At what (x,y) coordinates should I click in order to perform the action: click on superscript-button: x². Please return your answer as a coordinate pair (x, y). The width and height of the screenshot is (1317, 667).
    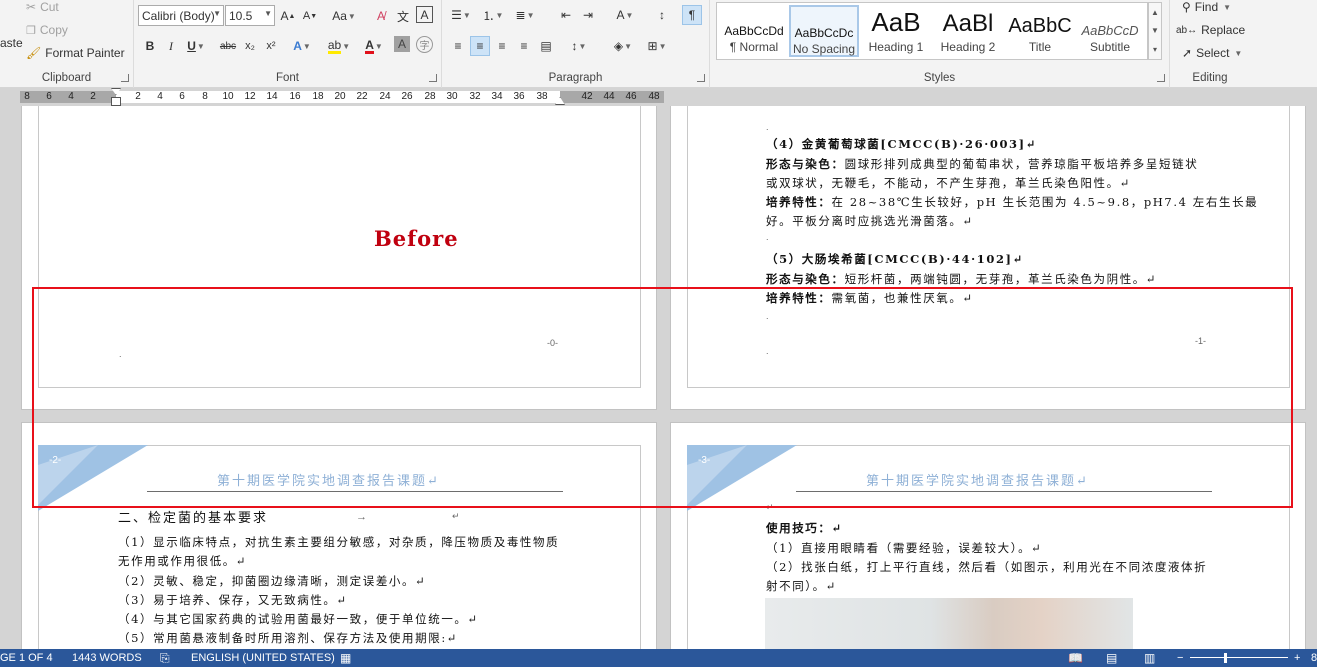
    Looking at the image, I should click on (271, 46).